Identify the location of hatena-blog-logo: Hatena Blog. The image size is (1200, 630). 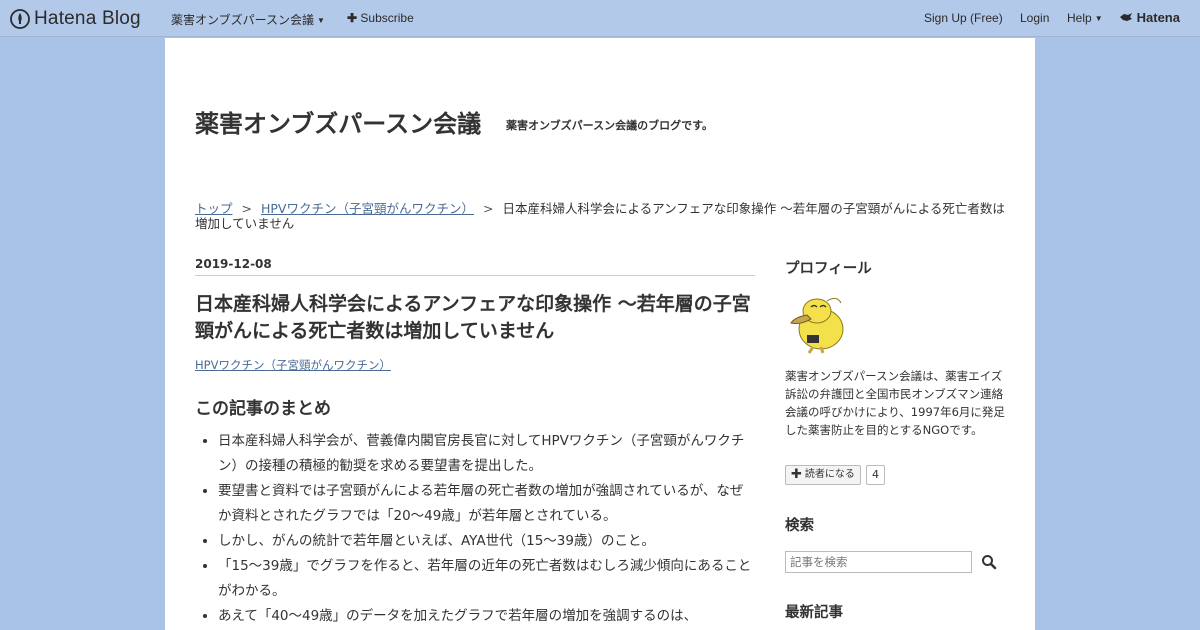
(75, 19).